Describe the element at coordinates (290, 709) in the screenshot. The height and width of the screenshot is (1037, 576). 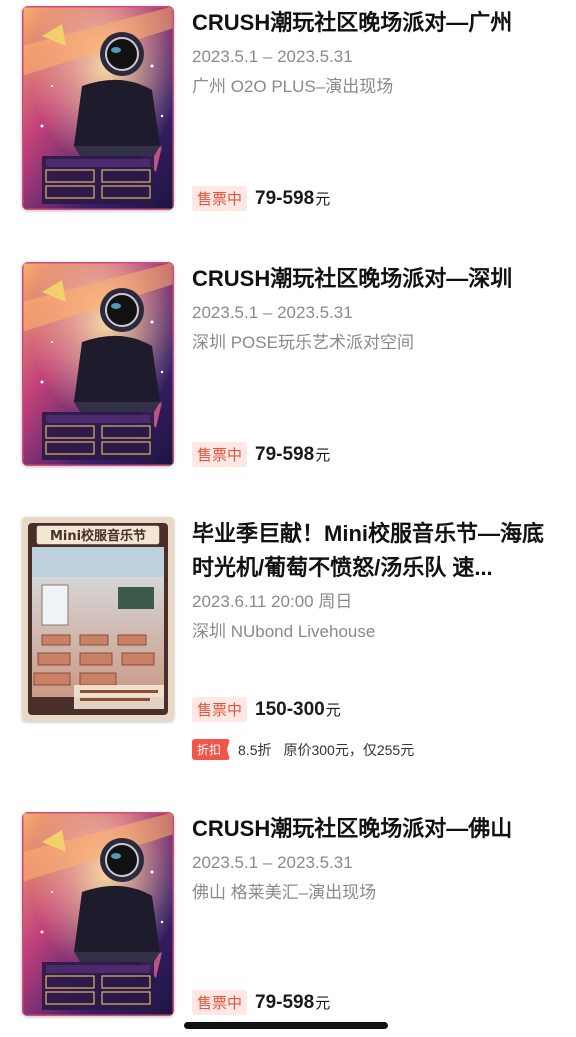
I see `price-range: 150-300` at that location.